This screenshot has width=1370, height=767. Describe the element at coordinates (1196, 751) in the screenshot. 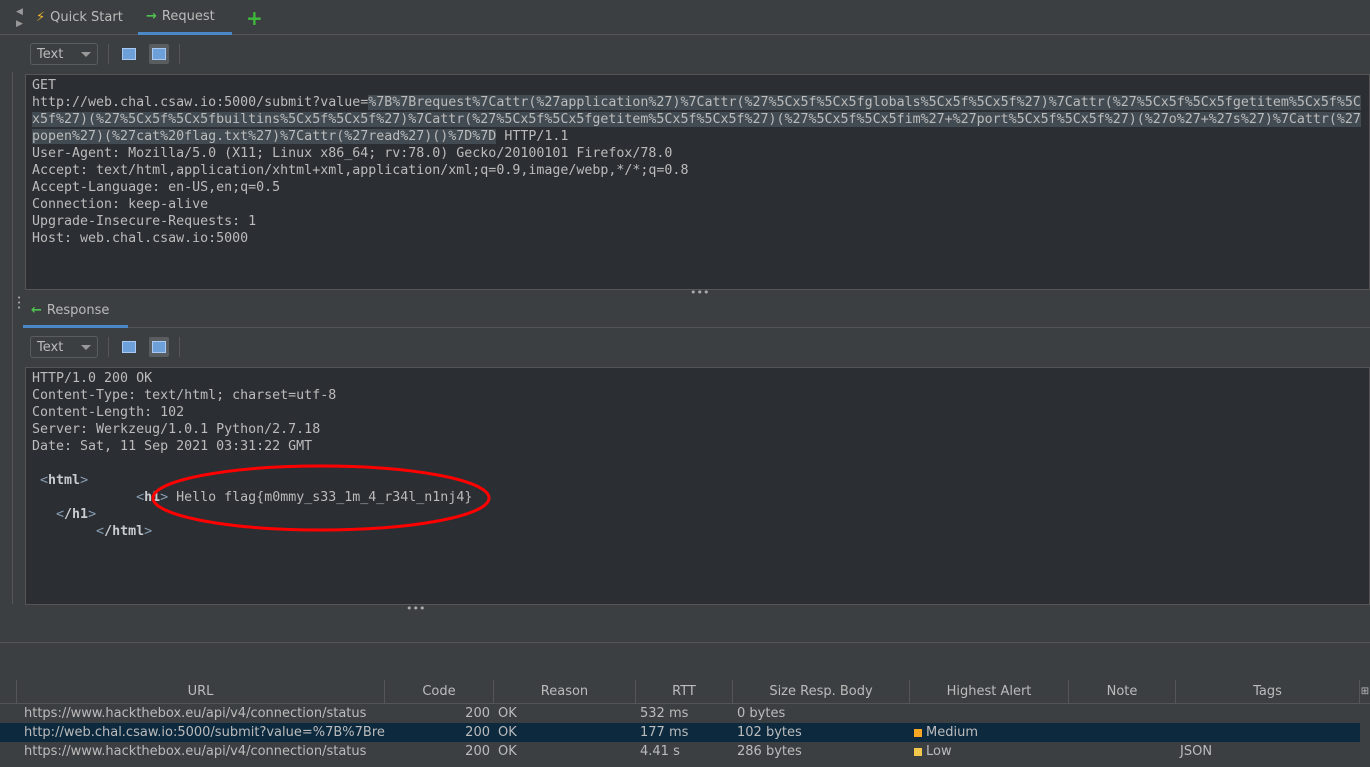

I see `cell-tags: JSON` at that location.